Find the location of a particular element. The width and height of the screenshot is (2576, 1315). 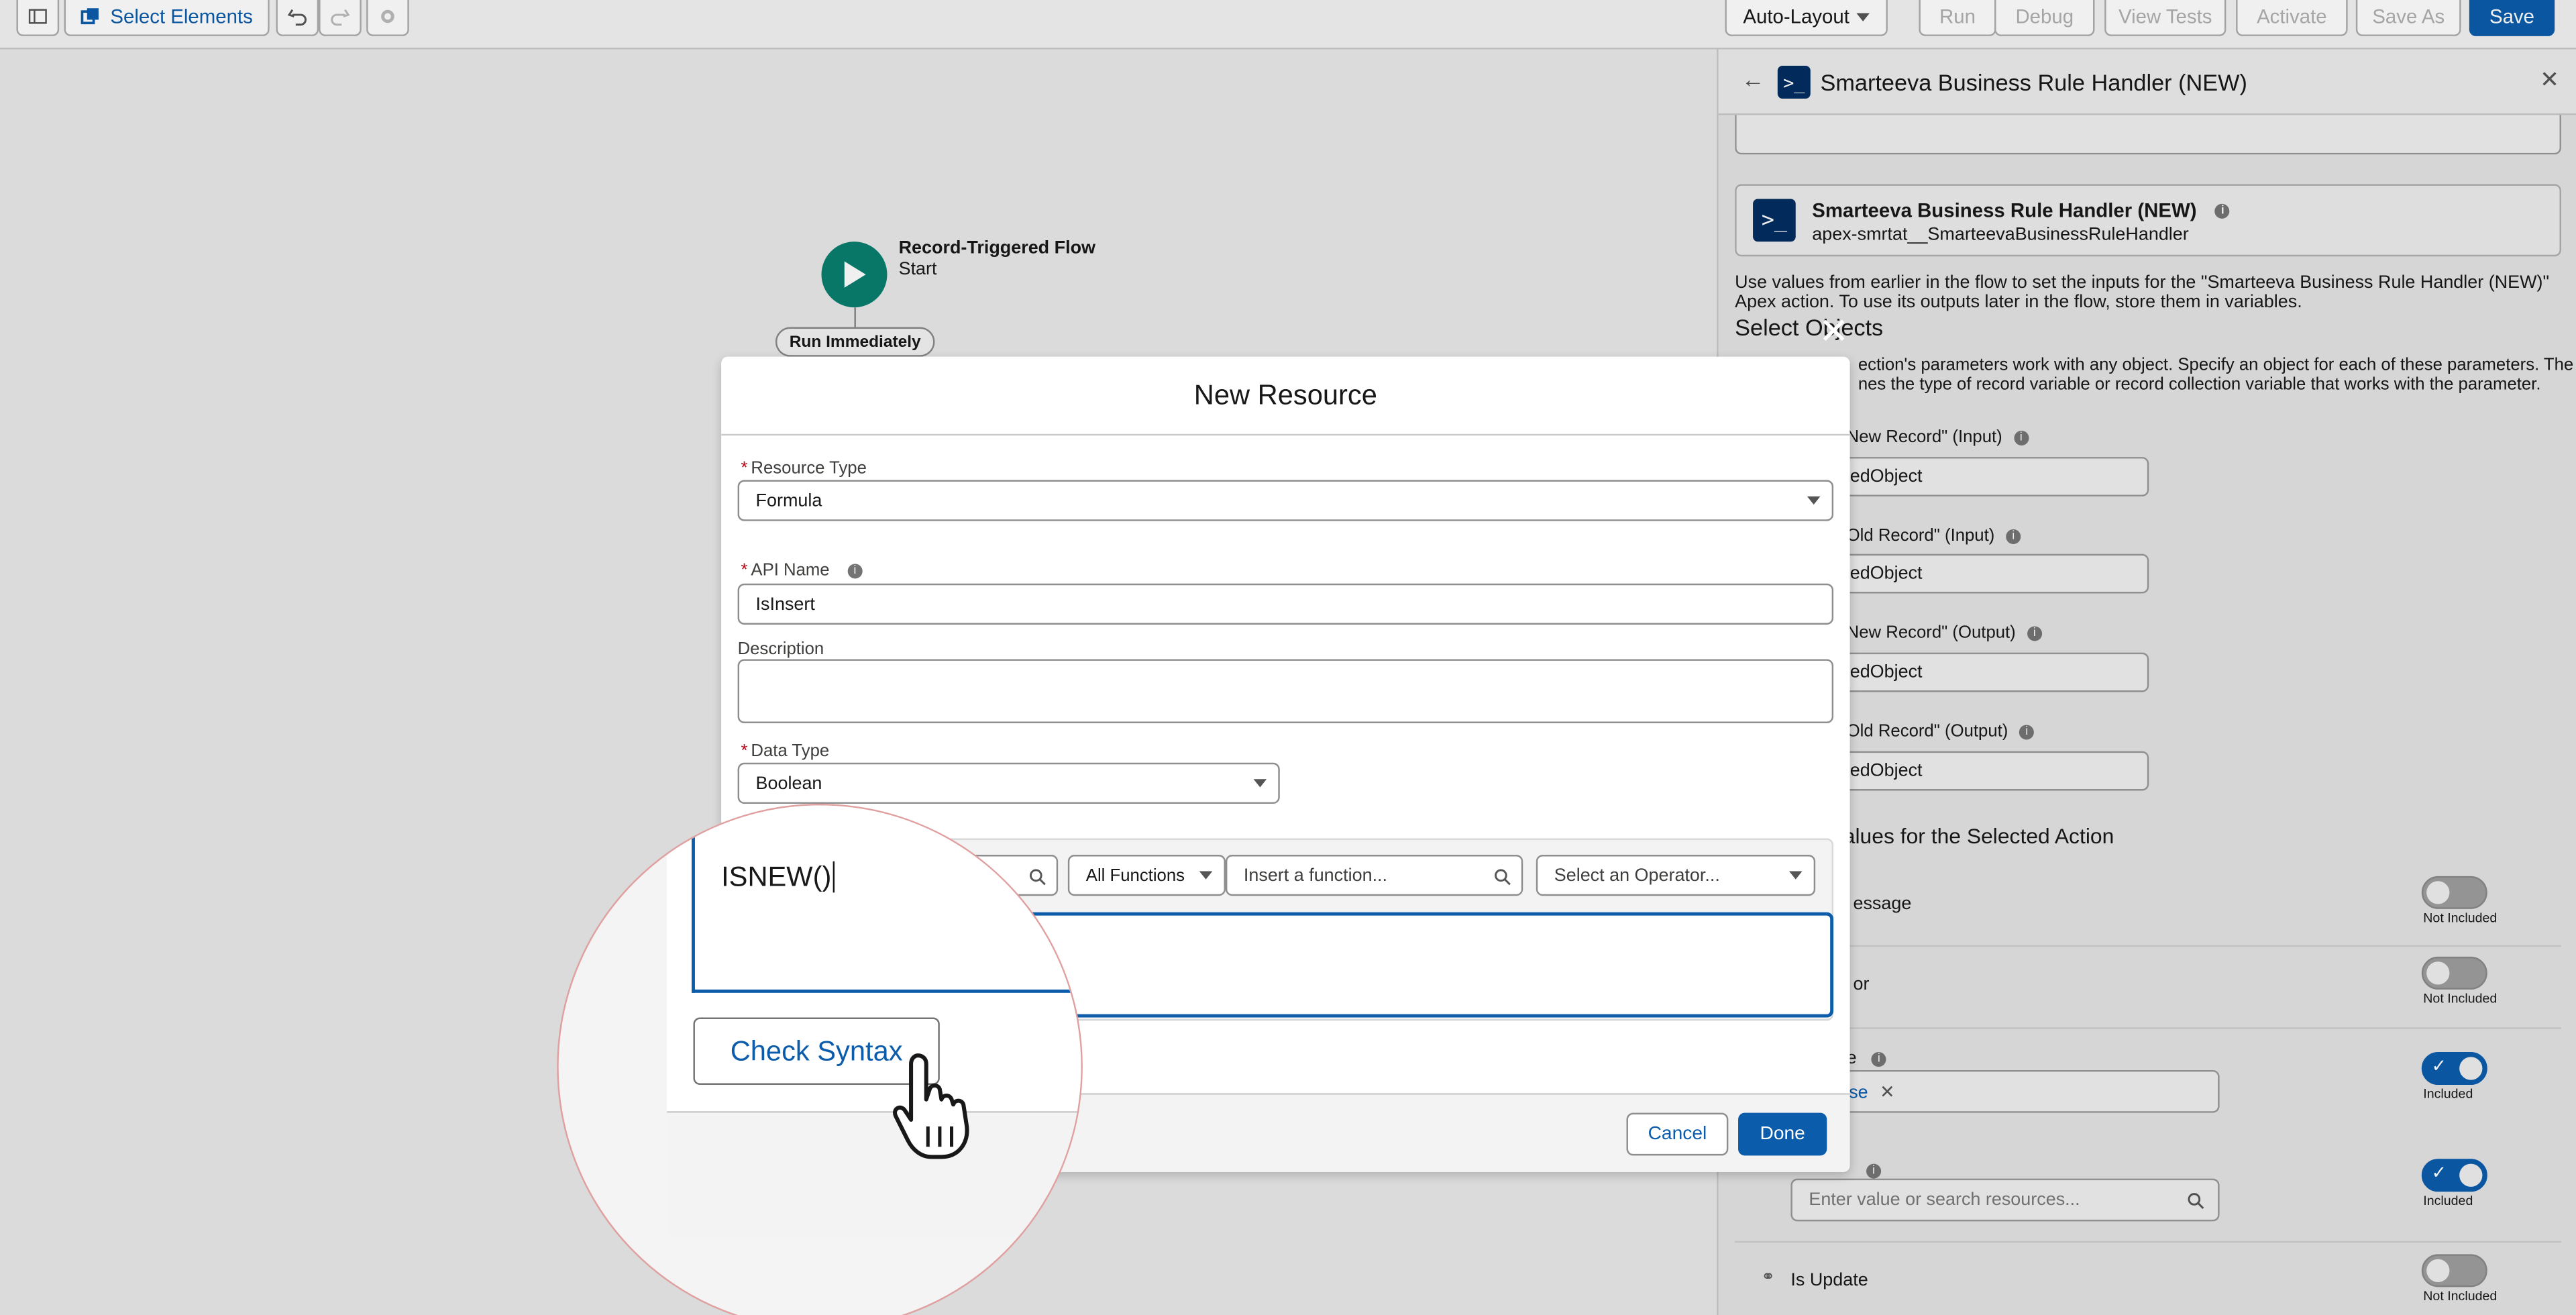

description-label: Description is located at coordinates (780, 649).